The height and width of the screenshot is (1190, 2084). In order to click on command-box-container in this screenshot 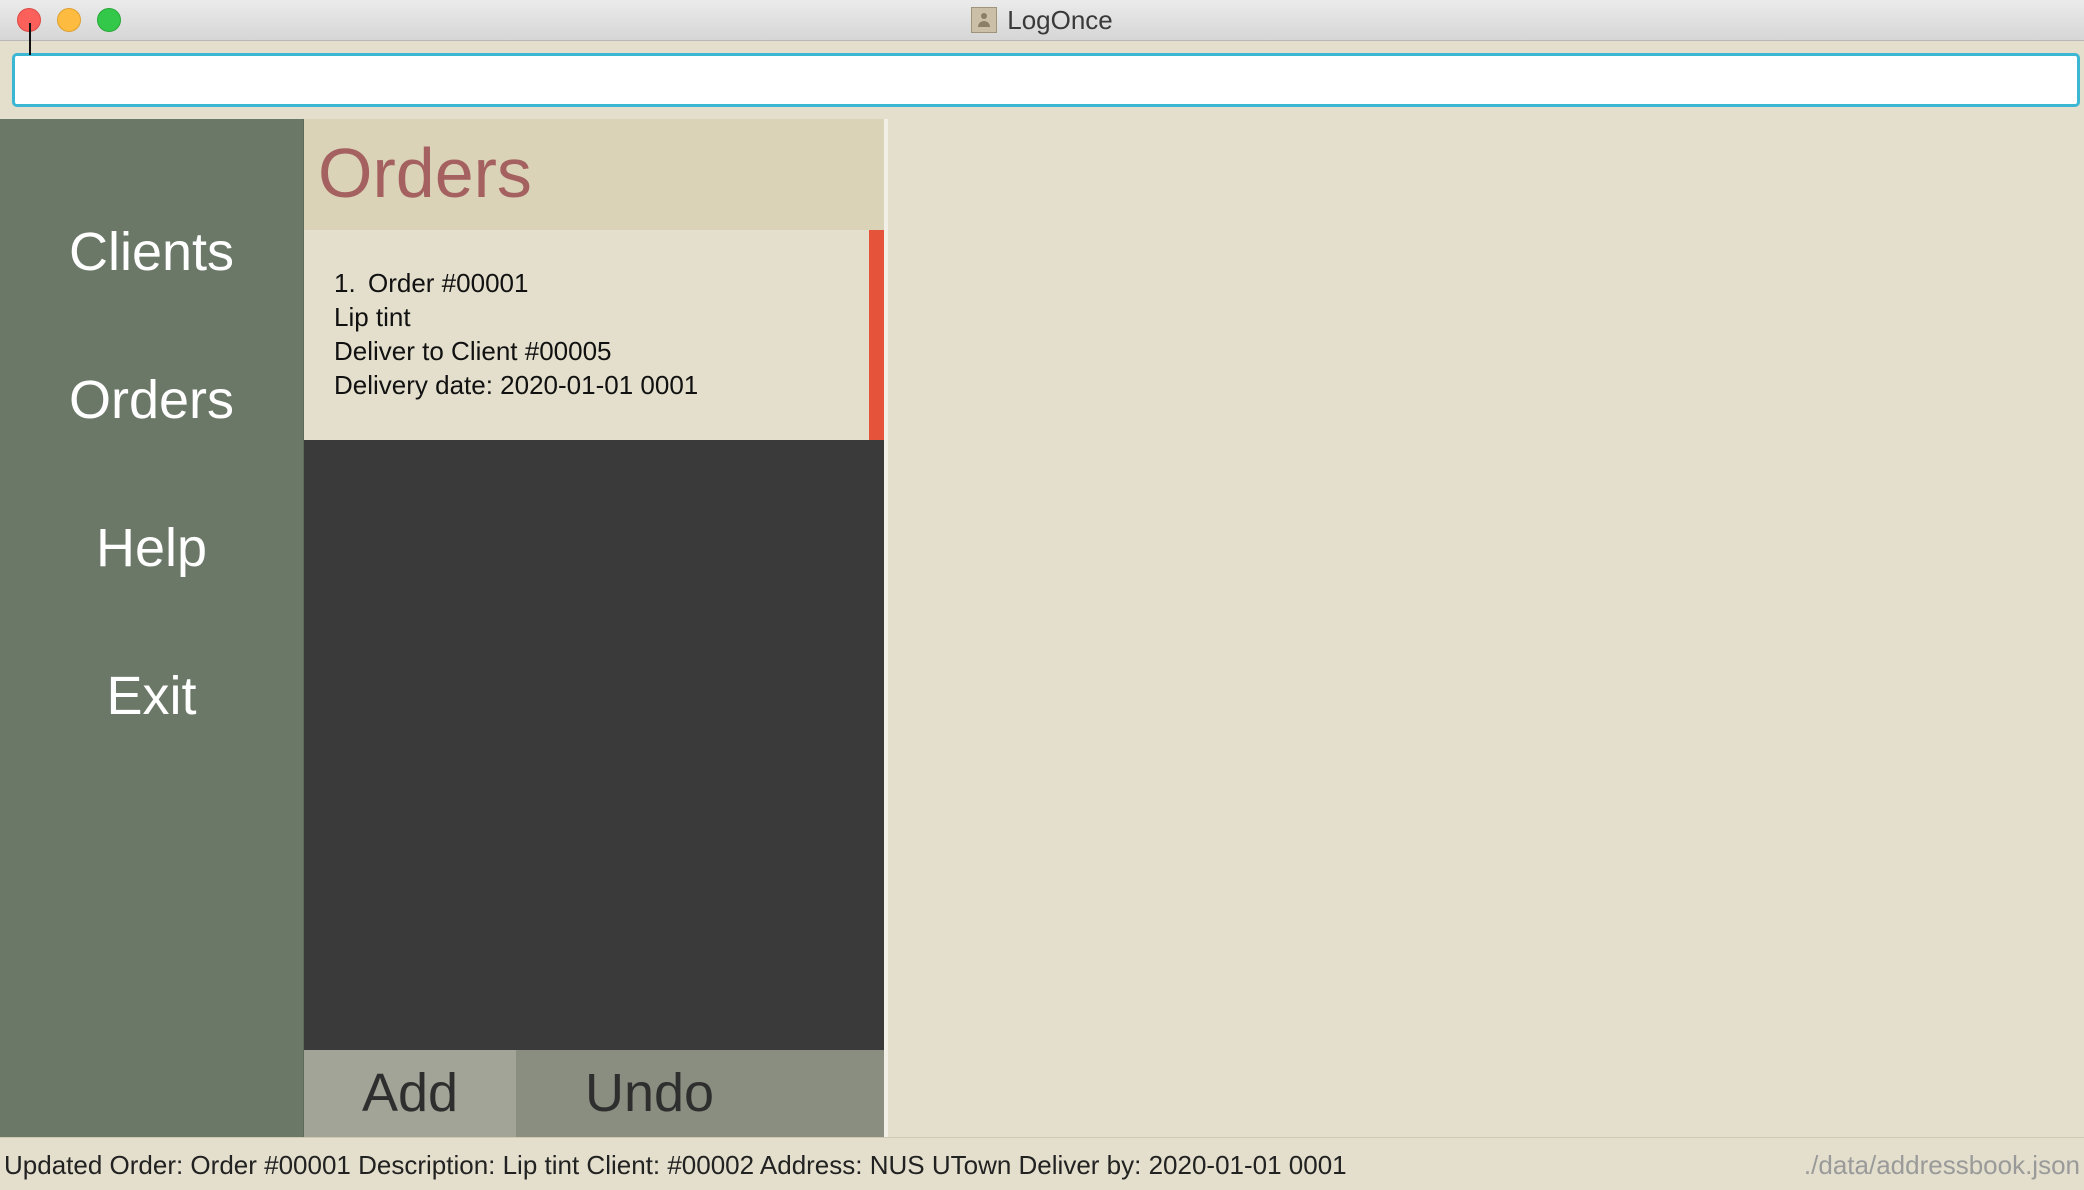, I will do `click(1042, 80)`.